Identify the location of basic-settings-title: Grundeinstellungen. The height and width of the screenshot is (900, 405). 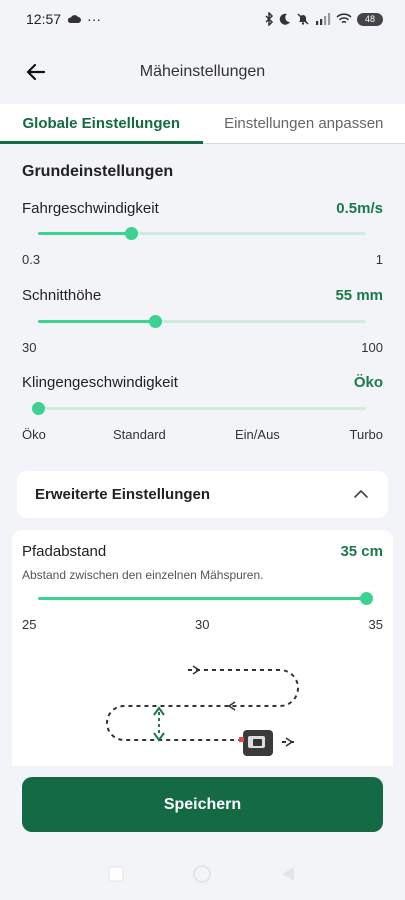
(98, 171).